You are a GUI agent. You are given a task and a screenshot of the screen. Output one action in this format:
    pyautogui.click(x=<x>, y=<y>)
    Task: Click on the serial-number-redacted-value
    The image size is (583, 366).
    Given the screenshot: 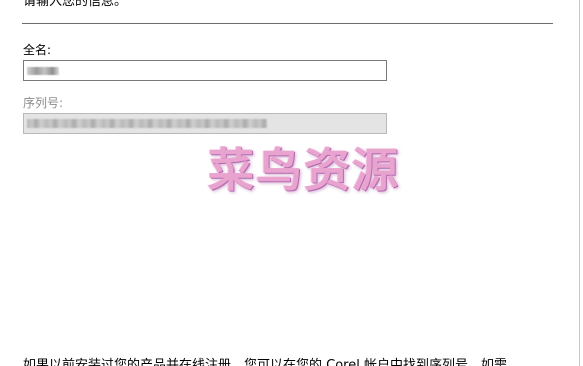 What is the action you would take?
    pyautogui.click(x=147, y=123)
    